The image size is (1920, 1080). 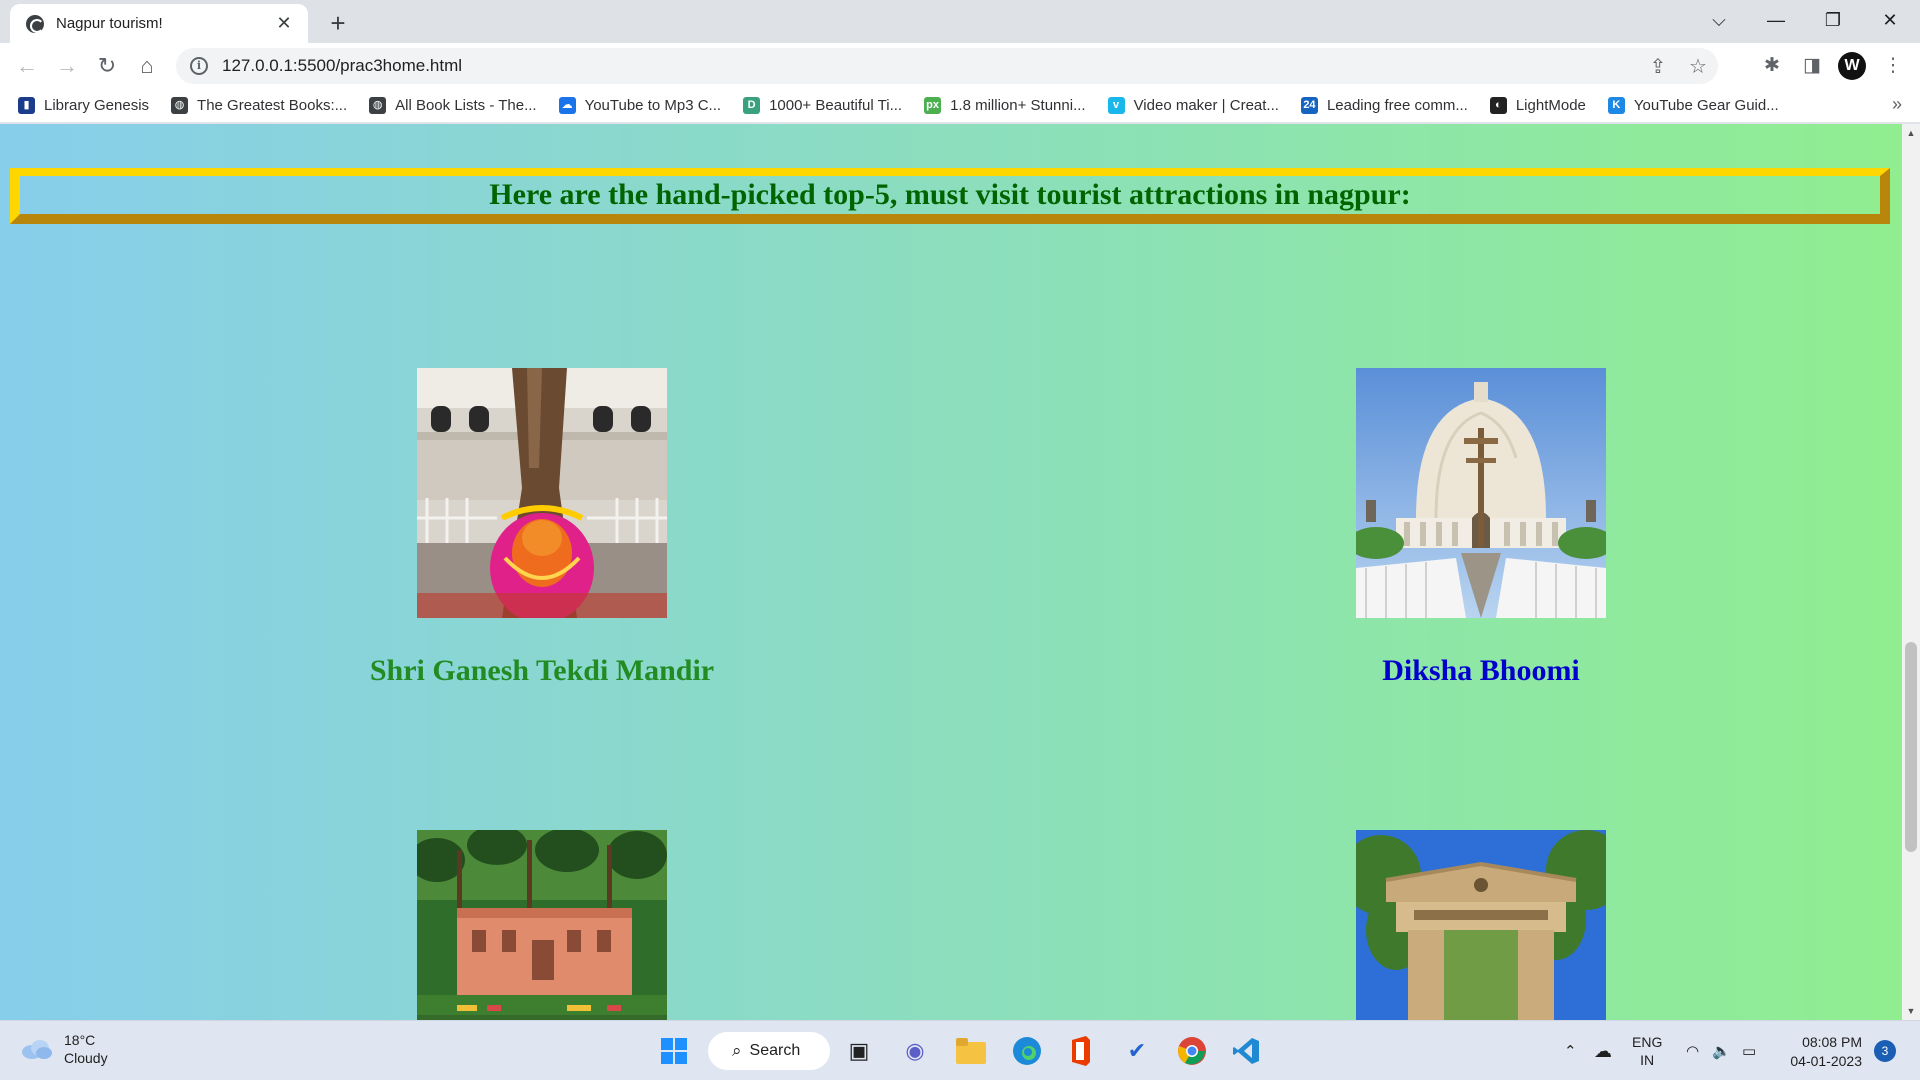 What do you see at coordinates (1885, 1051) in the screenshot?
I see `notification-badge: 3` at bounding box center [1885, 1051].